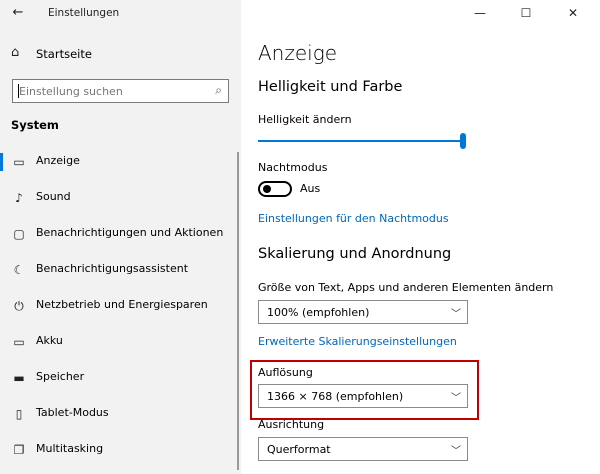 The height and width of the screenshot is (474, 600). Describe the element at coordinates (298, 53) in the screenshot. I see `page-title: Anzeige` at that location.